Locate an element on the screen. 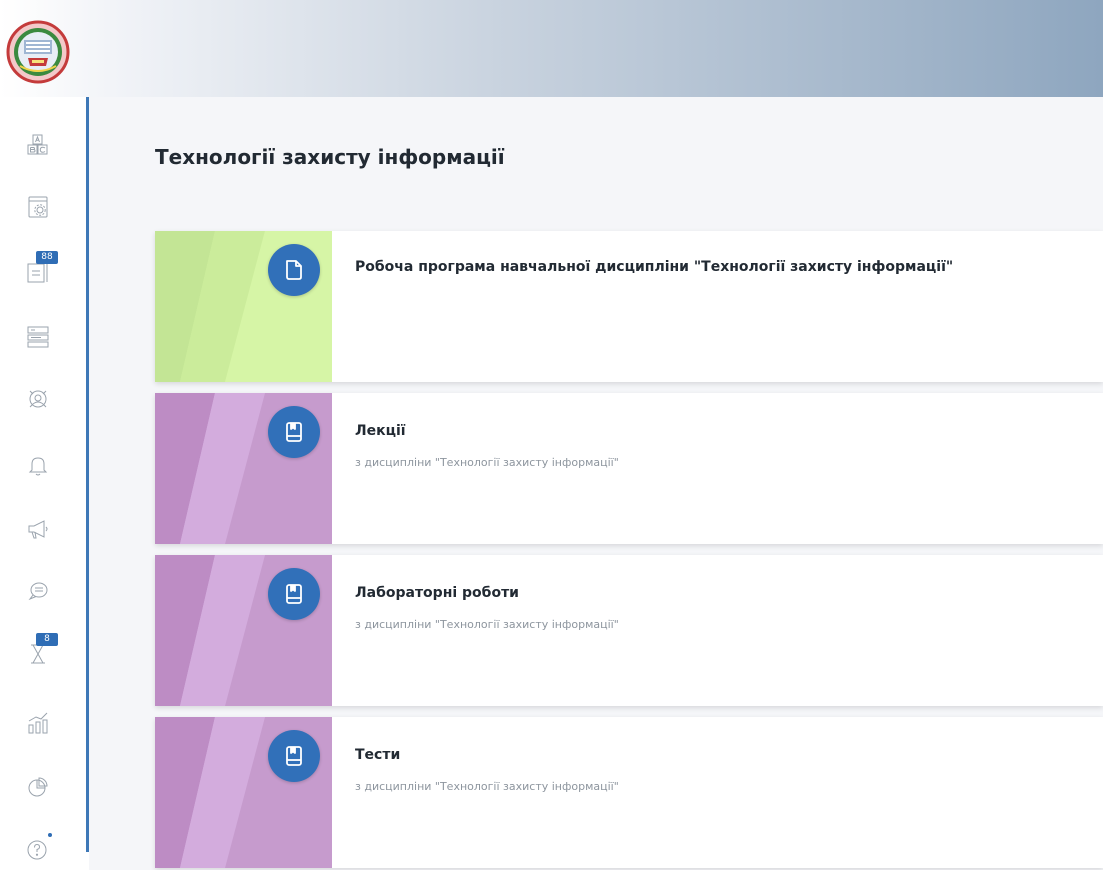  sidebar-item-reports is located at coordinates (38, 787).